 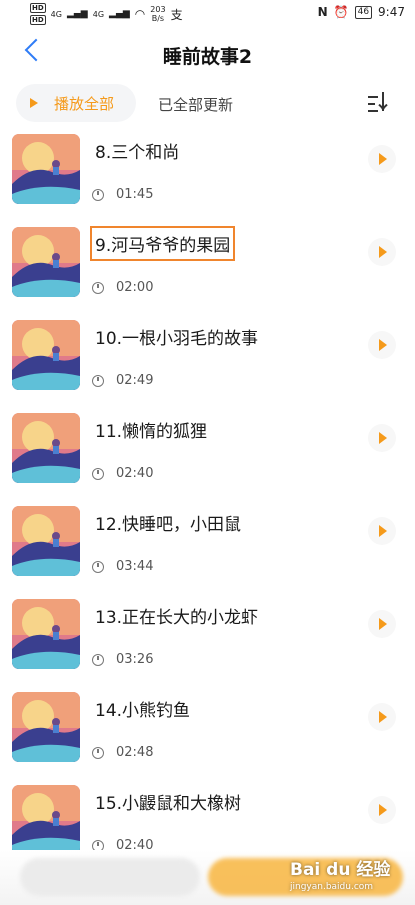 I want to click on duration-value: 02:48, so click(x=135, y=752).